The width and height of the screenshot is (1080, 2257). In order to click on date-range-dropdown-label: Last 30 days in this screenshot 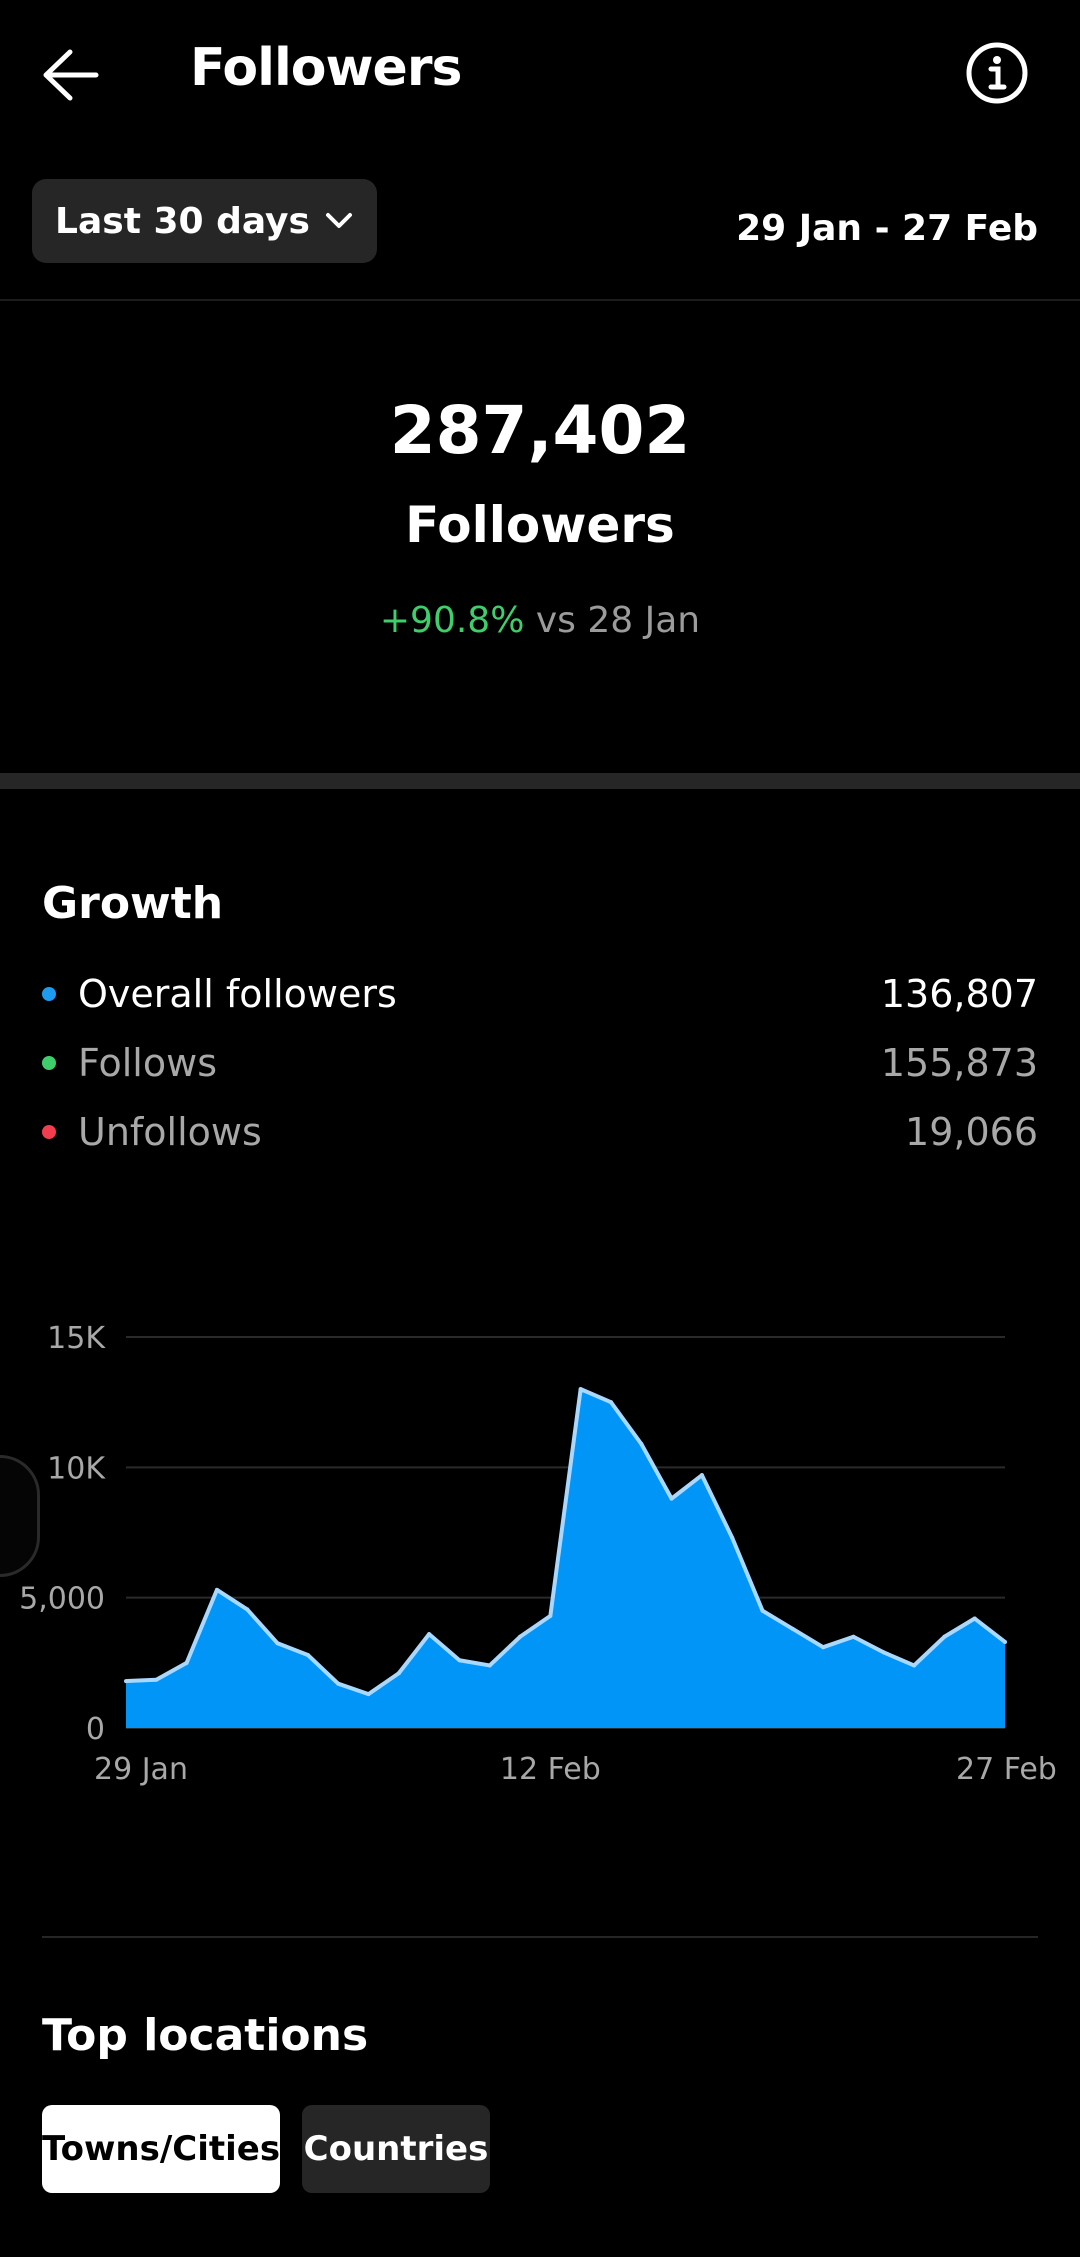, I will do `click(182, 221)`.